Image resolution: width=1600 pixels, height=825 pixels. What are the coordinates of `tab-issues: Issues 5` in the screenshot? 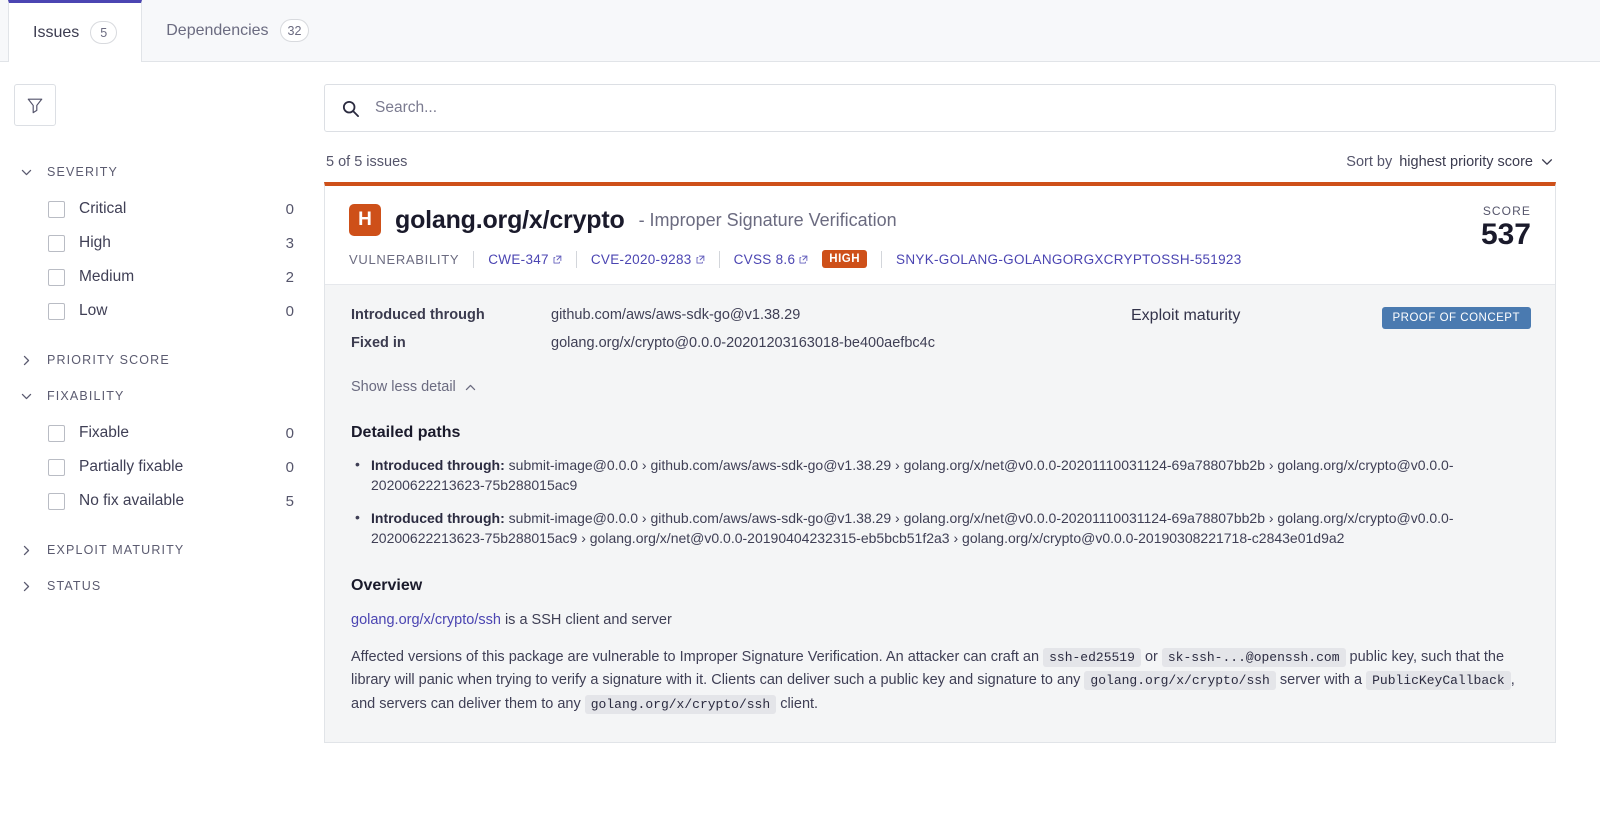 It's located at (75, 31).